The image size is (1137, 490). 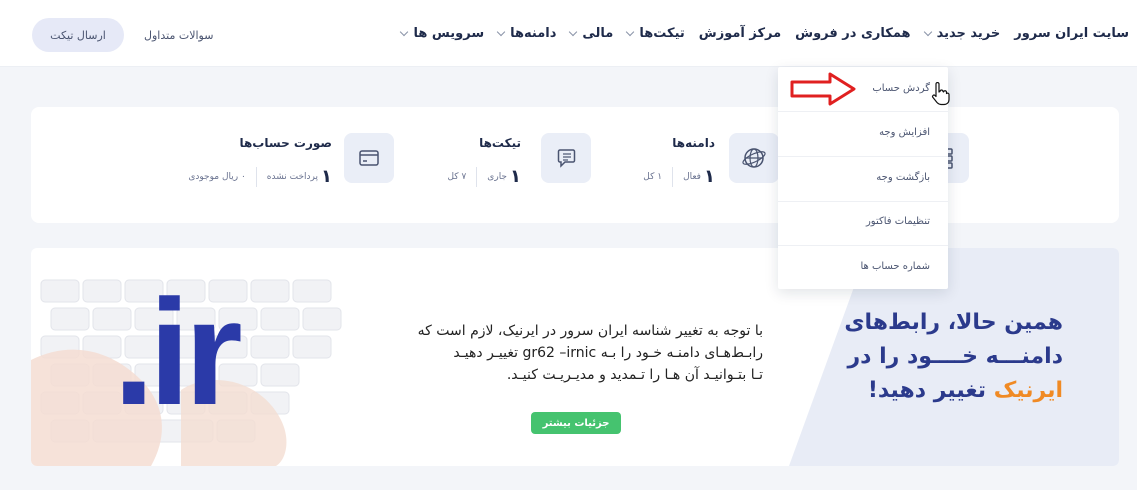 What do you see at coordinates (955, 356) in the screenshot?
I see `headline-line-2: دامنـــه خــــود را در` at bounding box center [955, 356].